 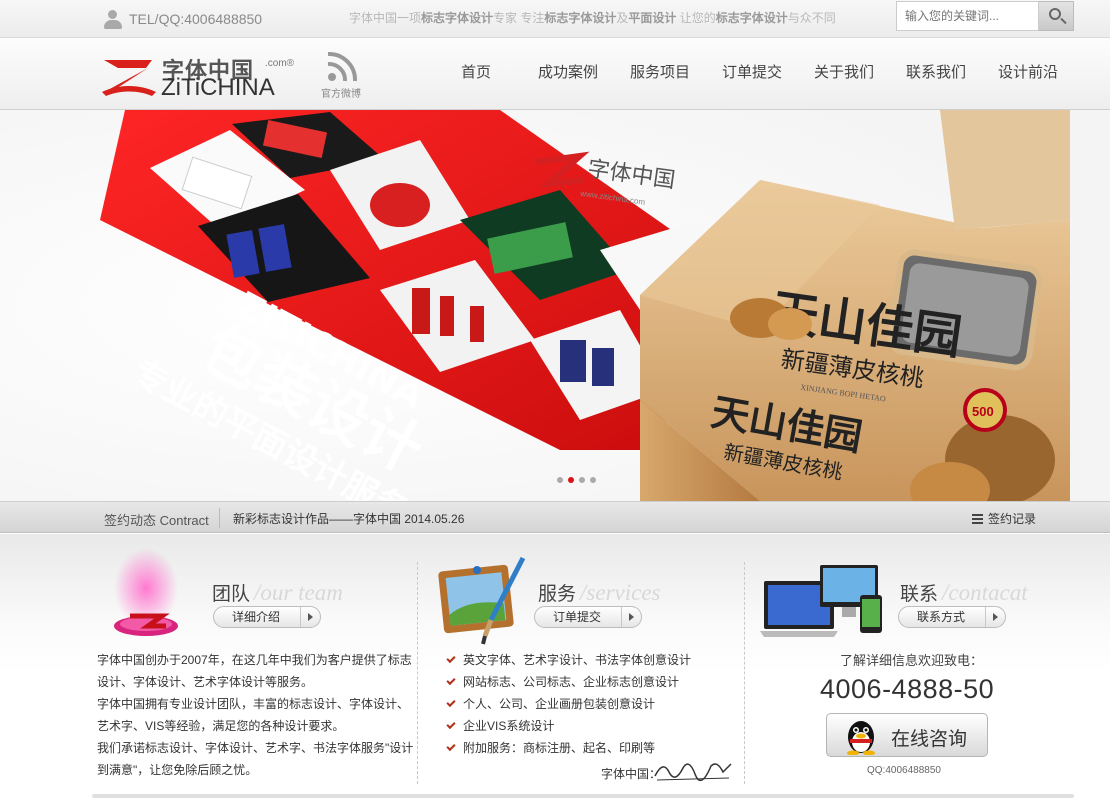 What do you see at coordinates (912, 660) in the screenshot?
I see `contact-intro: 了解详细信息欢迎致电：` at bounding box center [912, 660].